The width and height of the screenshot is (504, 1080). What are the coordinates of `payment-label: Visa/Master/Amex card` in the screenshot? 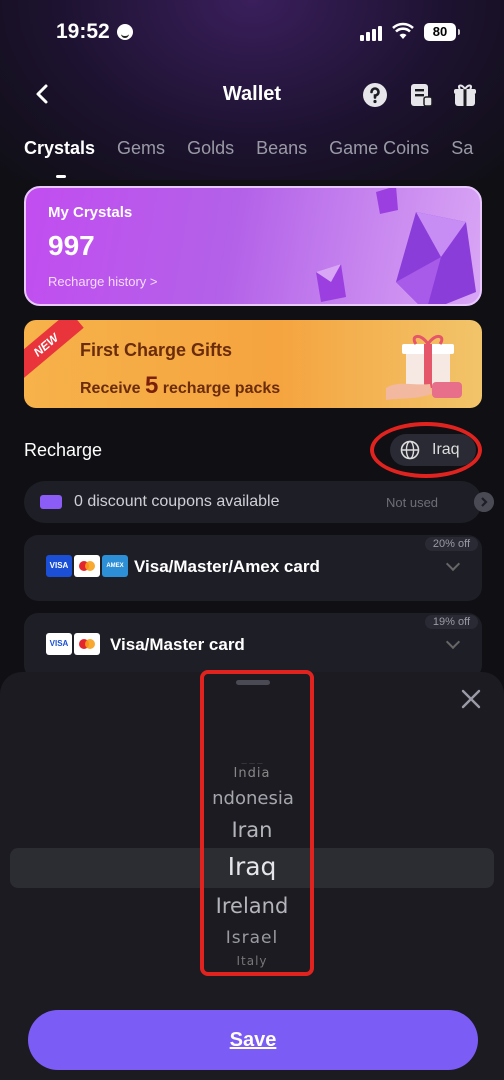 It's located at (227, 566).